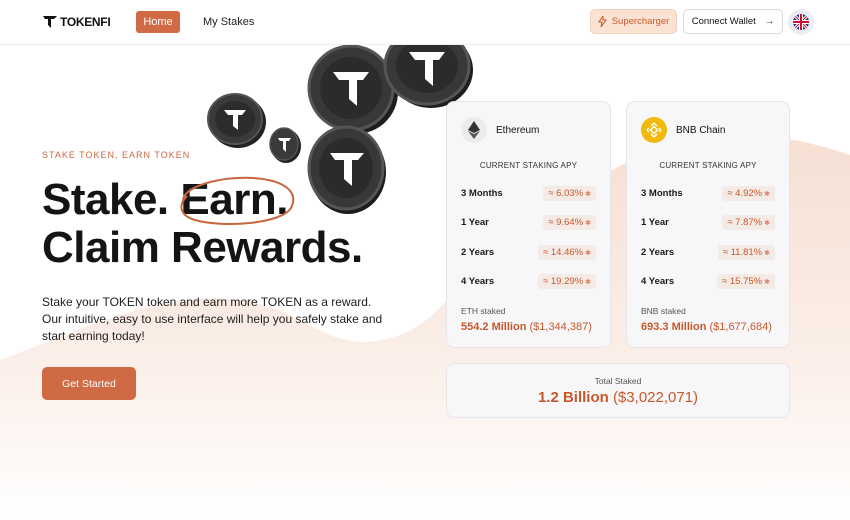  I want to click on staked-value: 693.3 Million ($1,677,684), so click(706, 327).